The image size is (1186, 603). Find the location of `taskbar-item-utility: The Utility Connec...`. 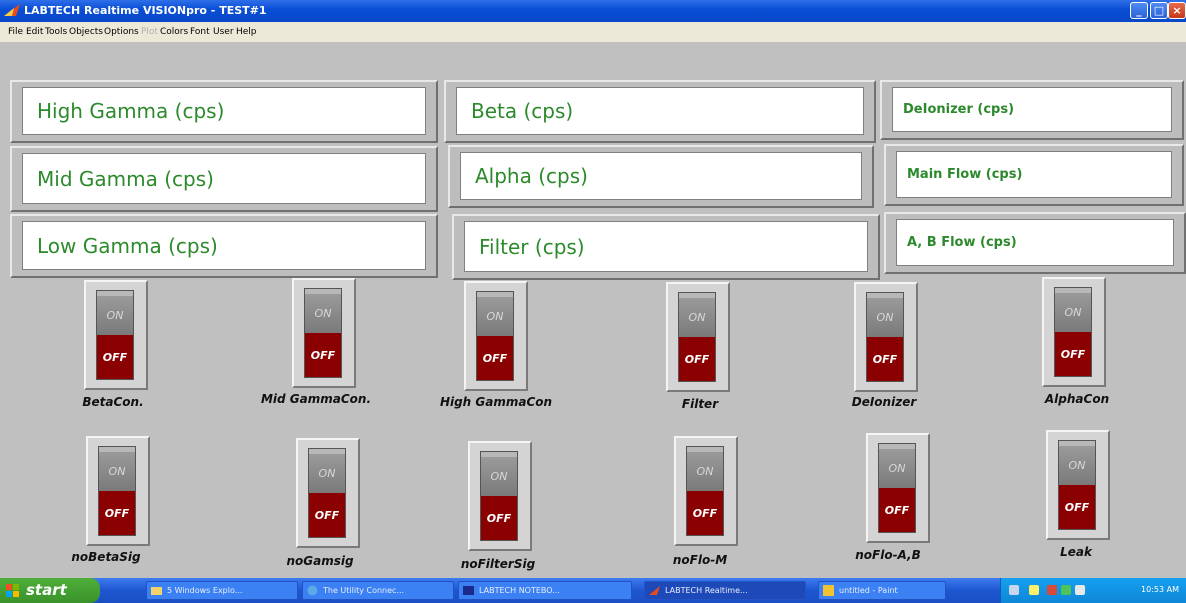

taskbar-item-utility: The Utility Connec... is located at coordinates (378, 590).